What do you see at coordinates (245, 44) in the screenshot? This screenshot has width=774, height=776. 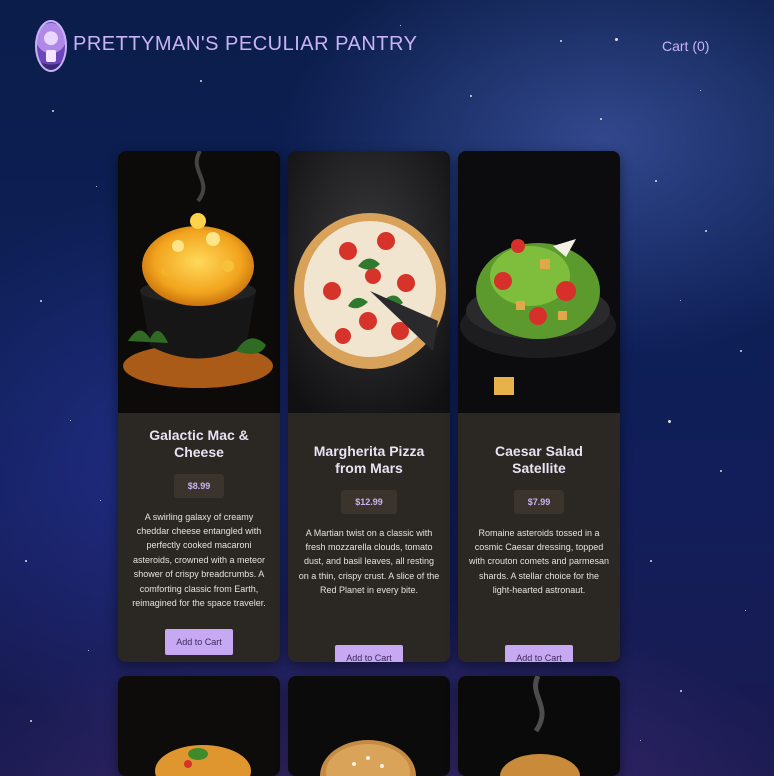 I see `brand-title: PRETTYMAN'S PECULIAR PANTRY` at bounding box center [245, 44].